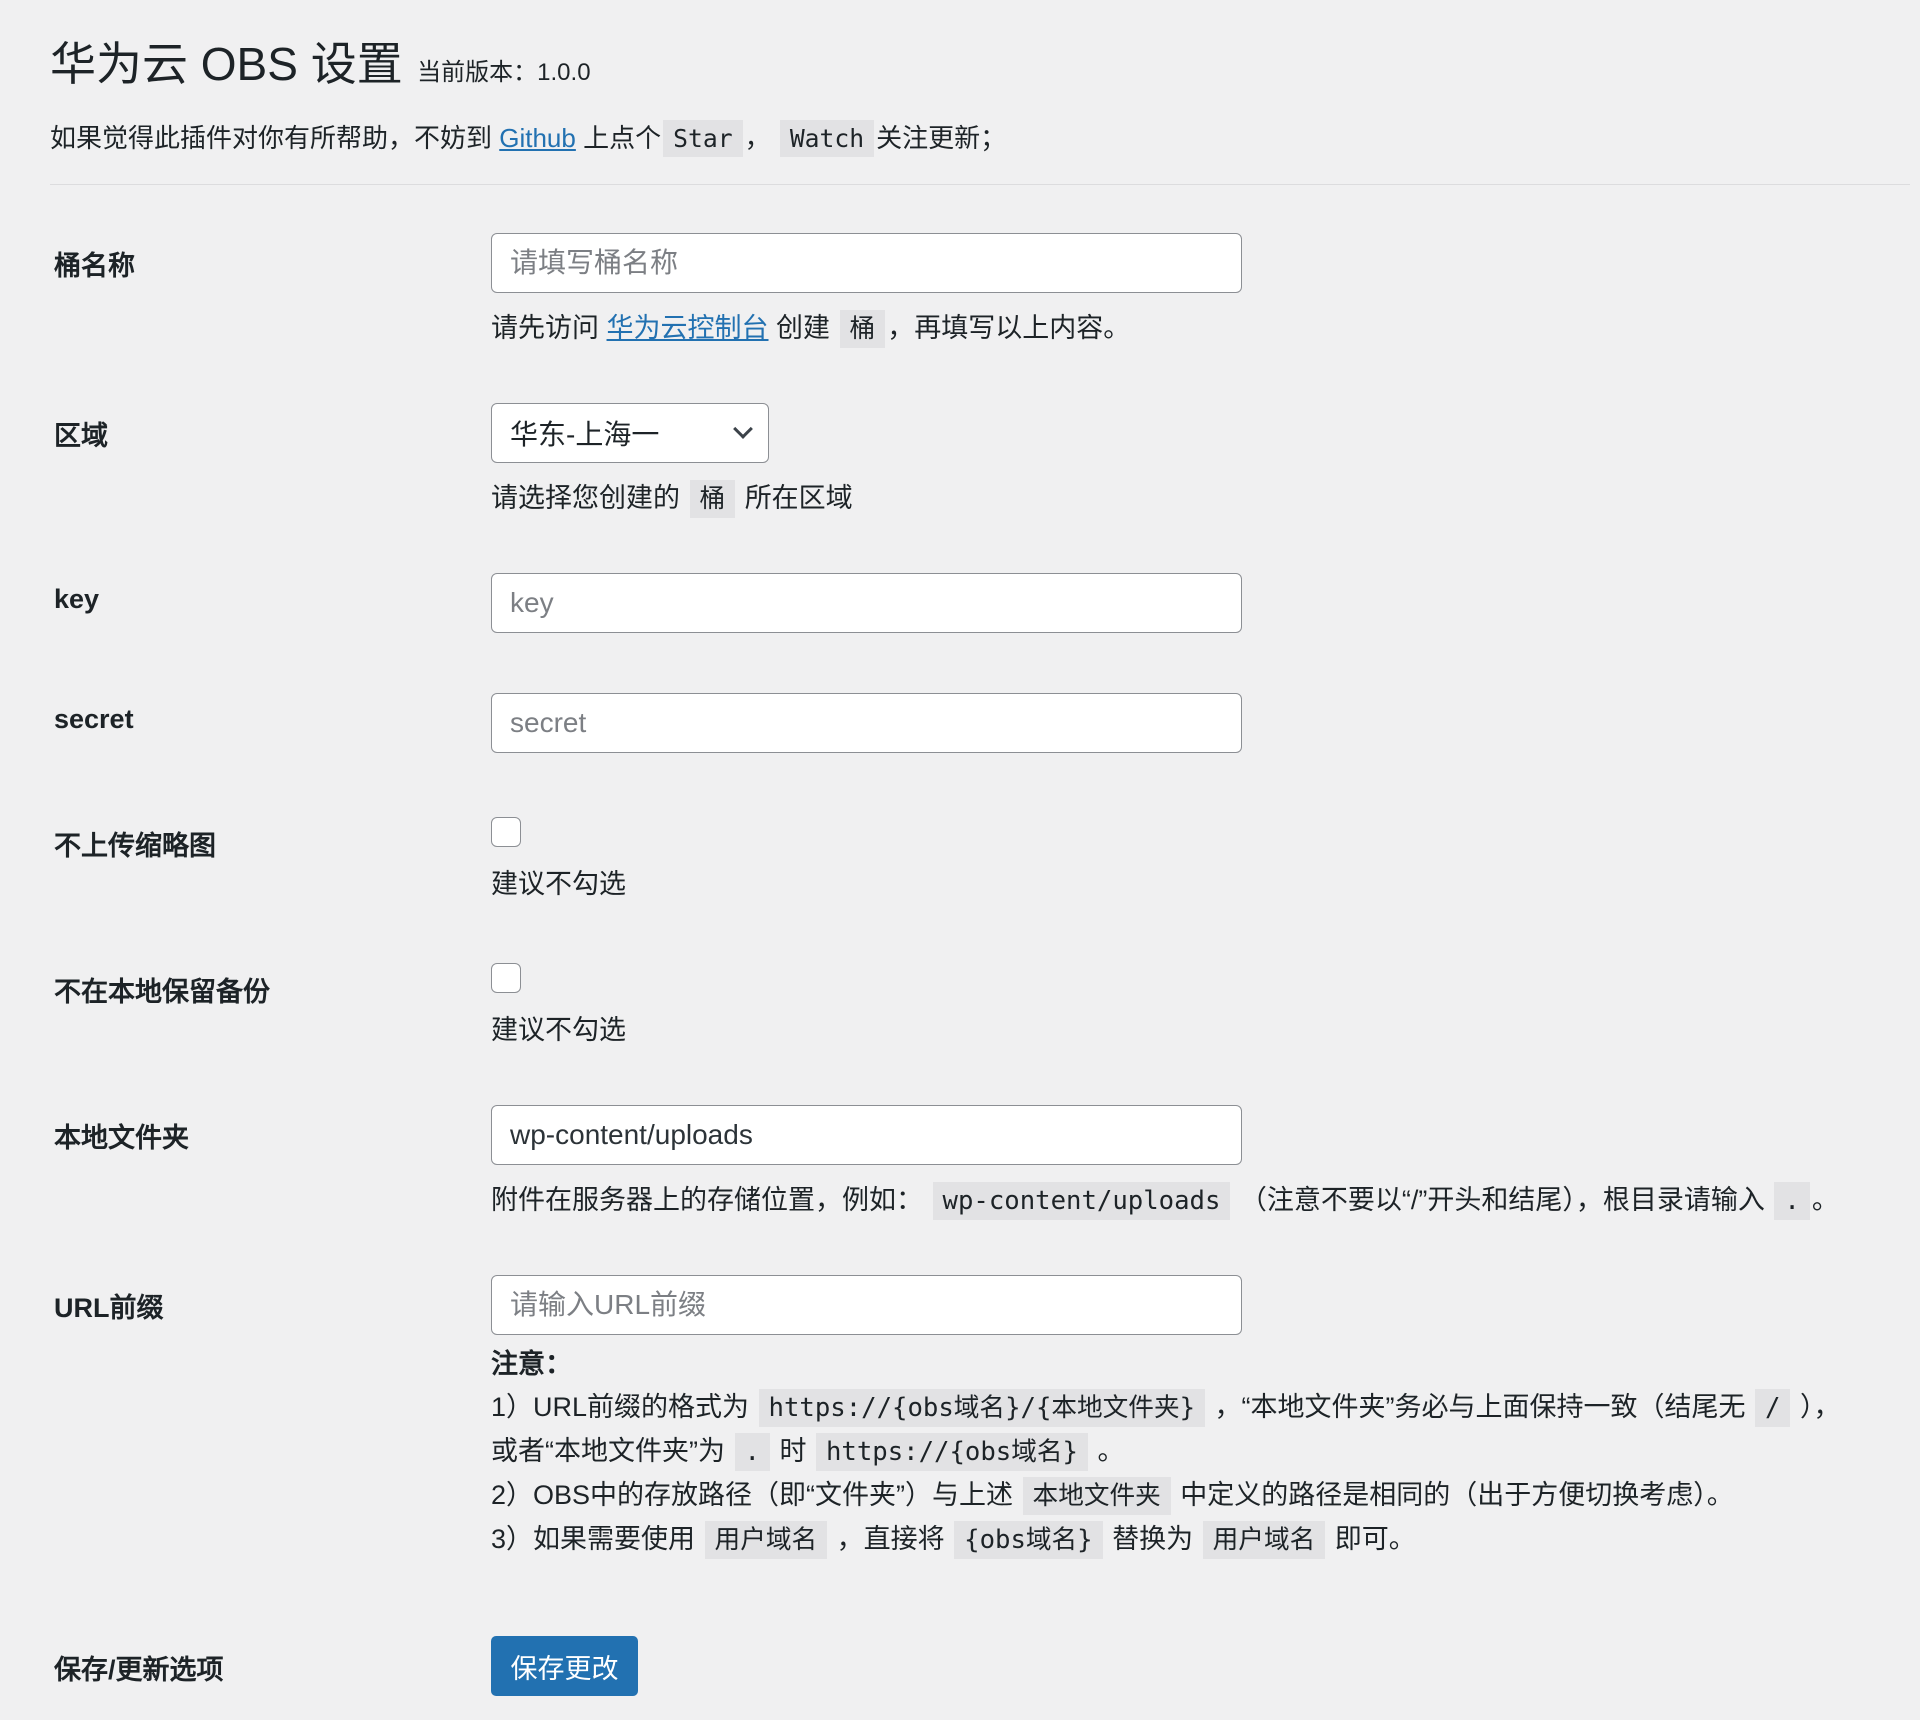 The image size is (1920, 1720). What do you see at coordinates (1264, 1540) in the screenshot?
I see `note3-code-3: 用户域名` at bounding box center [1264, 1540].